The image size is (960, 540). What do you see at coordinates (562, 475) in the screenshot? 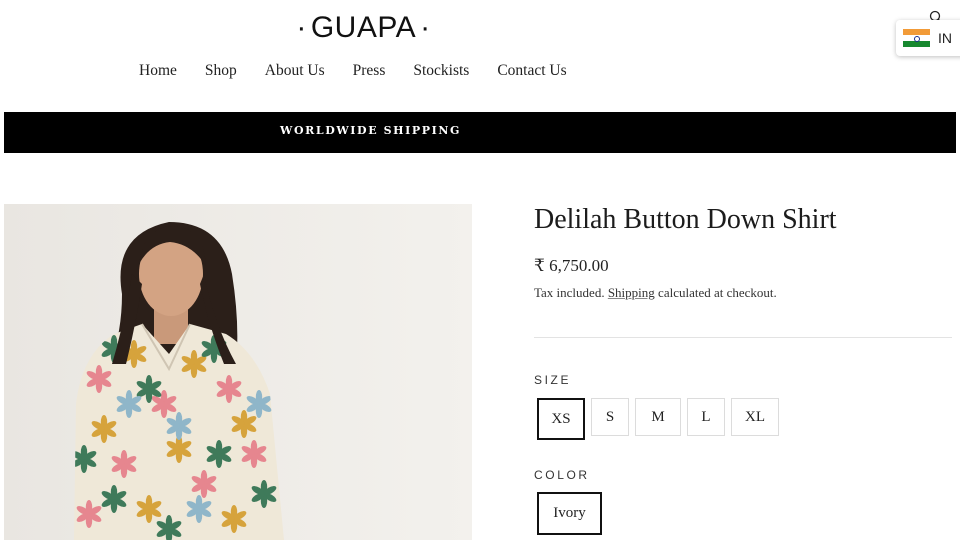
I see `color-label: COLOR` at bounding box center [562, 475].